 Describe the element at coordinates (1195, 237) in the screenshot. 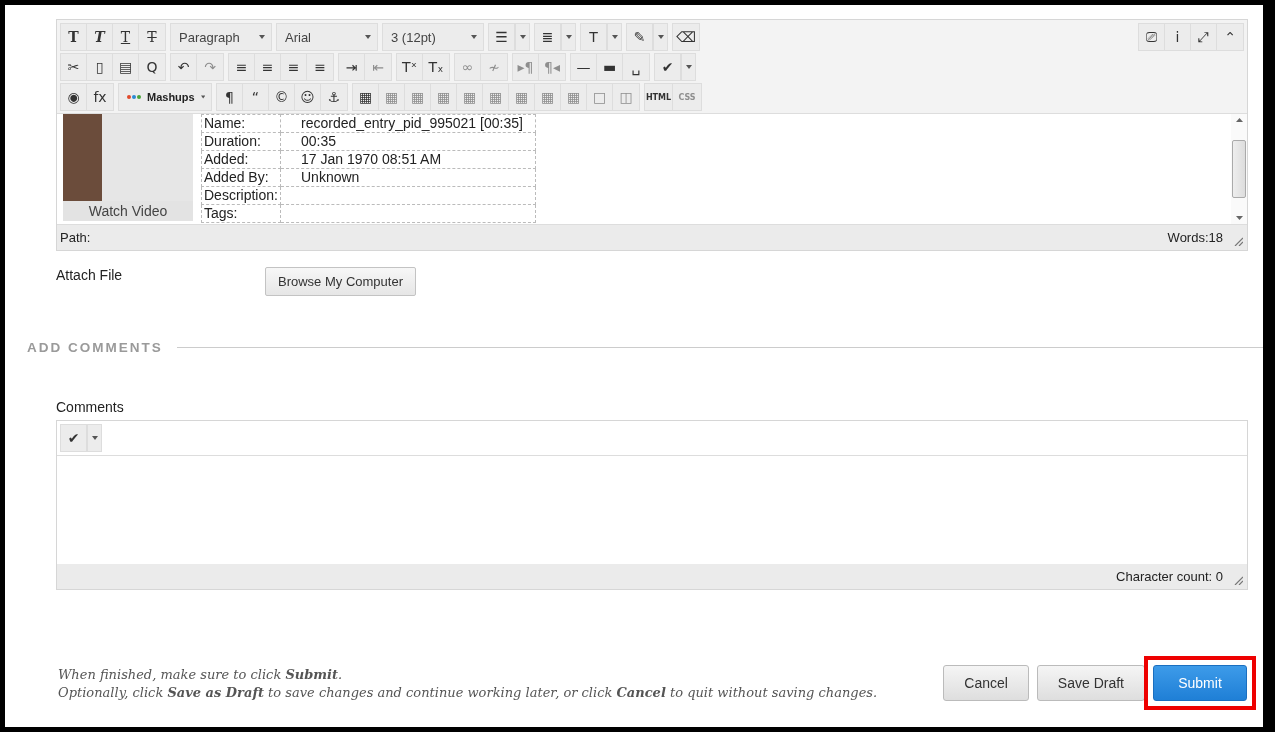

I see `word-count: Words:18` at that location.